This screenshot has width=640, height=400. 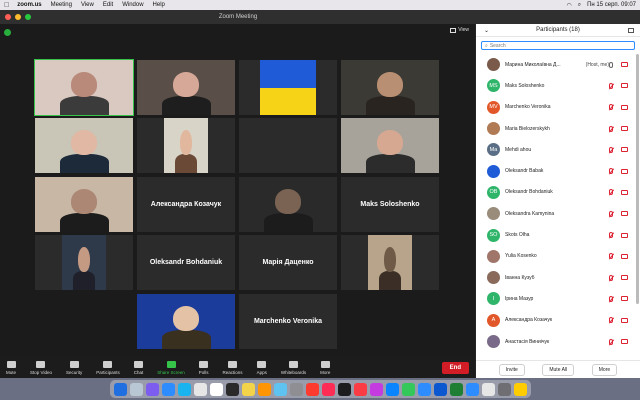 What do you see at coordinates (87, 5) in the screenshot?
I see `menu-view: View` at bounding box center [87, 5].